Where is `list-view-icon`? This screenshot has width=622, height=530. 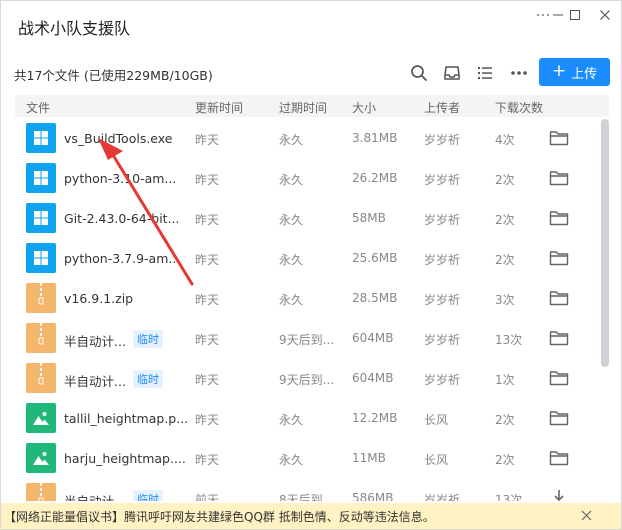 list-view-icon is located at coordinates (485, 73).